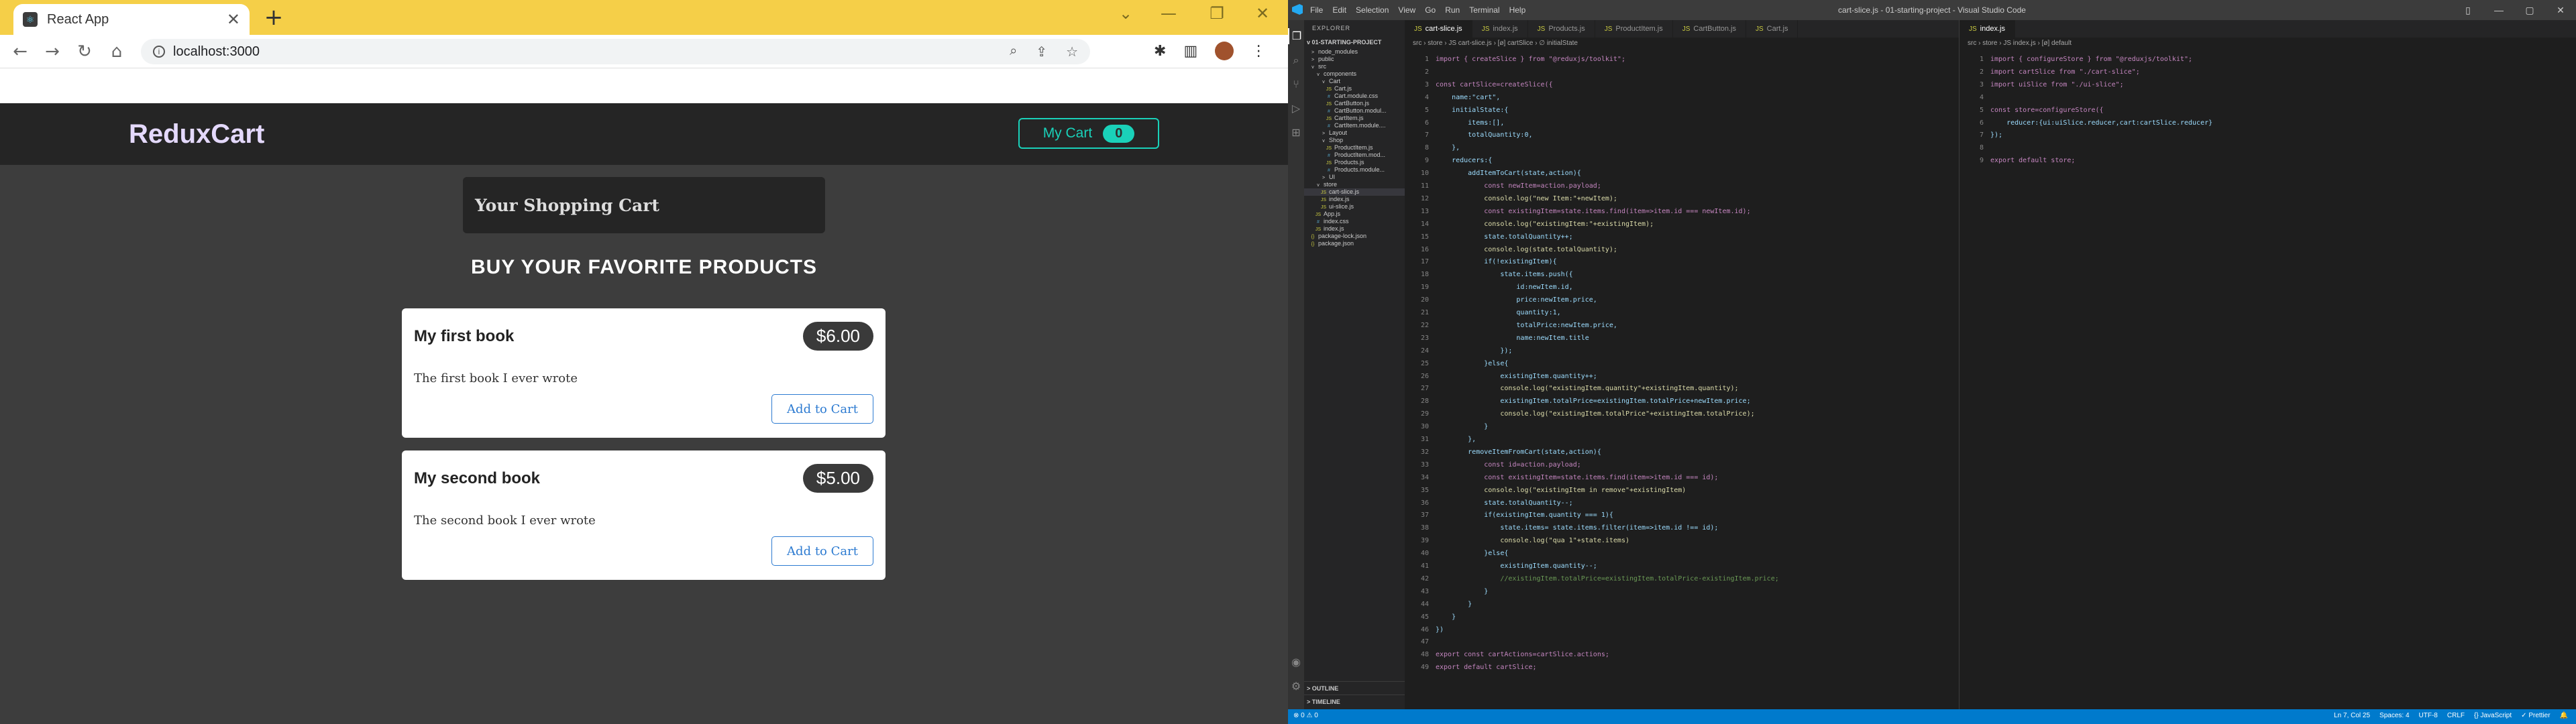 This screenshot has width=2576, height=724. Describe the element at coordinates (1354, 81) in the screenshot. I see `file-tree-item: v Cart` at that location.